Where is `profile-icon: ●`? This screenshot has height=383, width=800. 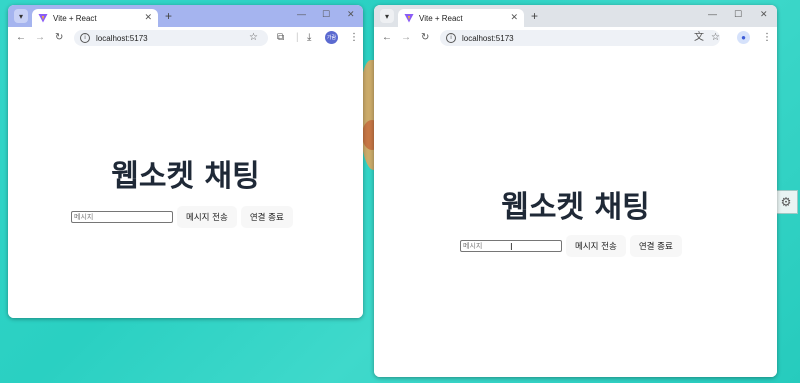 profile-icon: ● is located at coordinates (743, 37).